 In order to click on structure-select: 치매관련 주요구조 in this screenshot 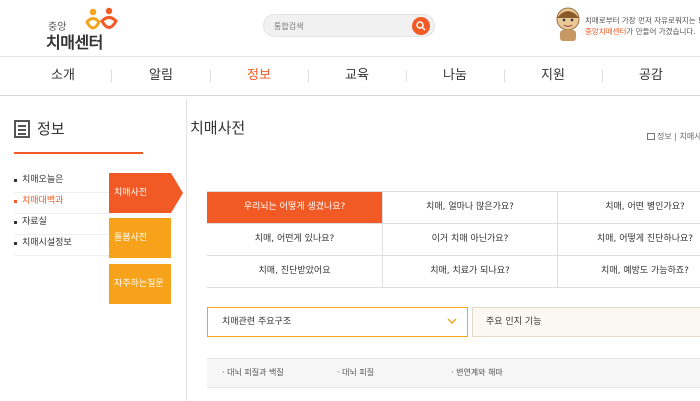, I will do `click(337, 322)`.